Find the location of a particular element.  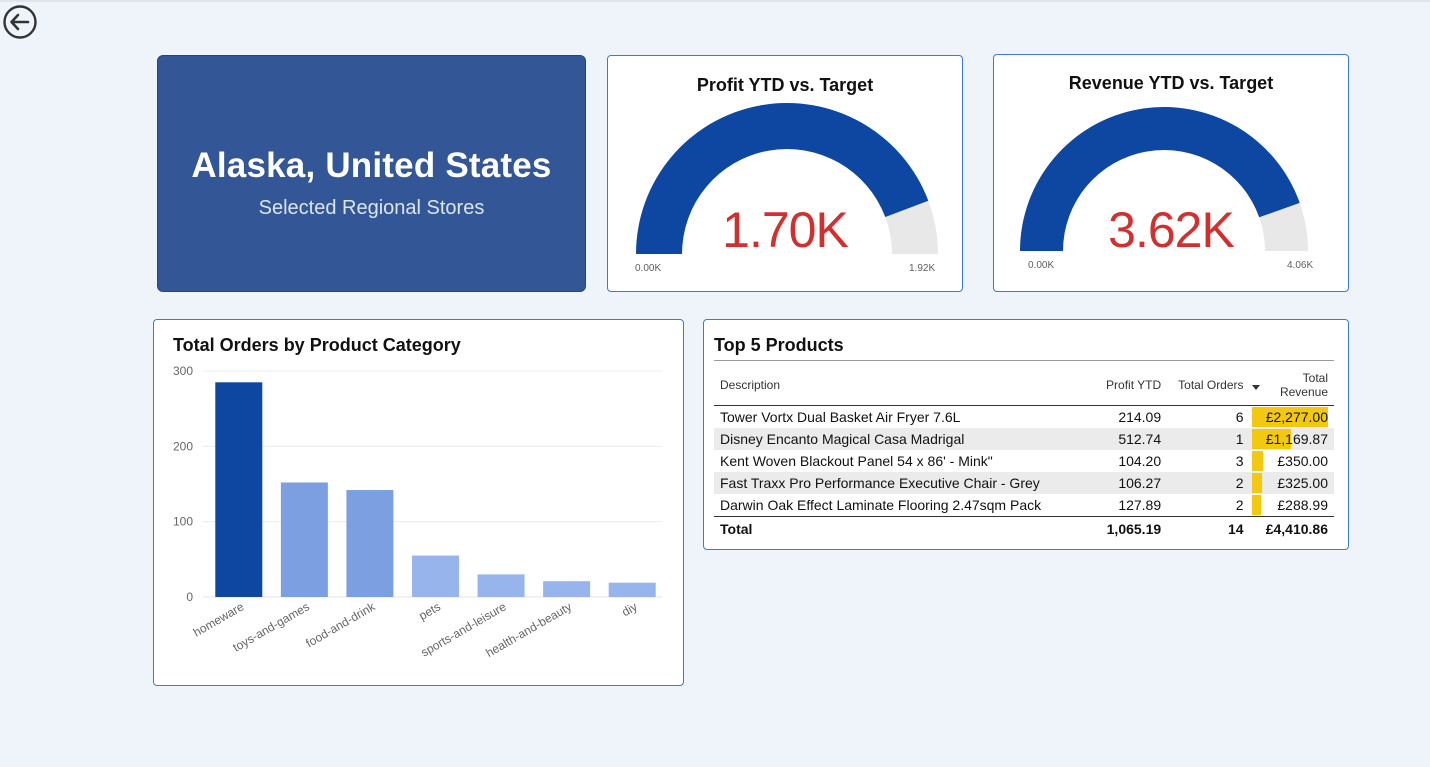

cell-orders: 3 is located at coordinates (1239, 461).